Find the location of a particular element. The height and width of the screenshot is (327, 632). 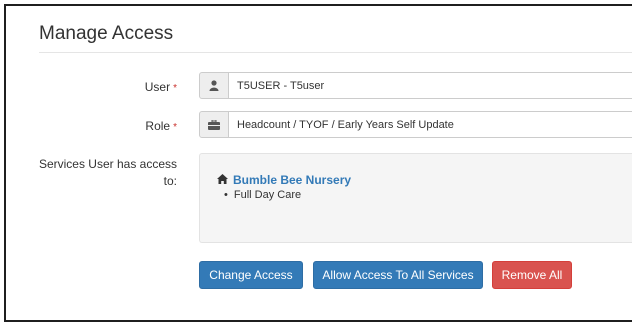

user-required-marker: * is located at coordinates (175, 88).